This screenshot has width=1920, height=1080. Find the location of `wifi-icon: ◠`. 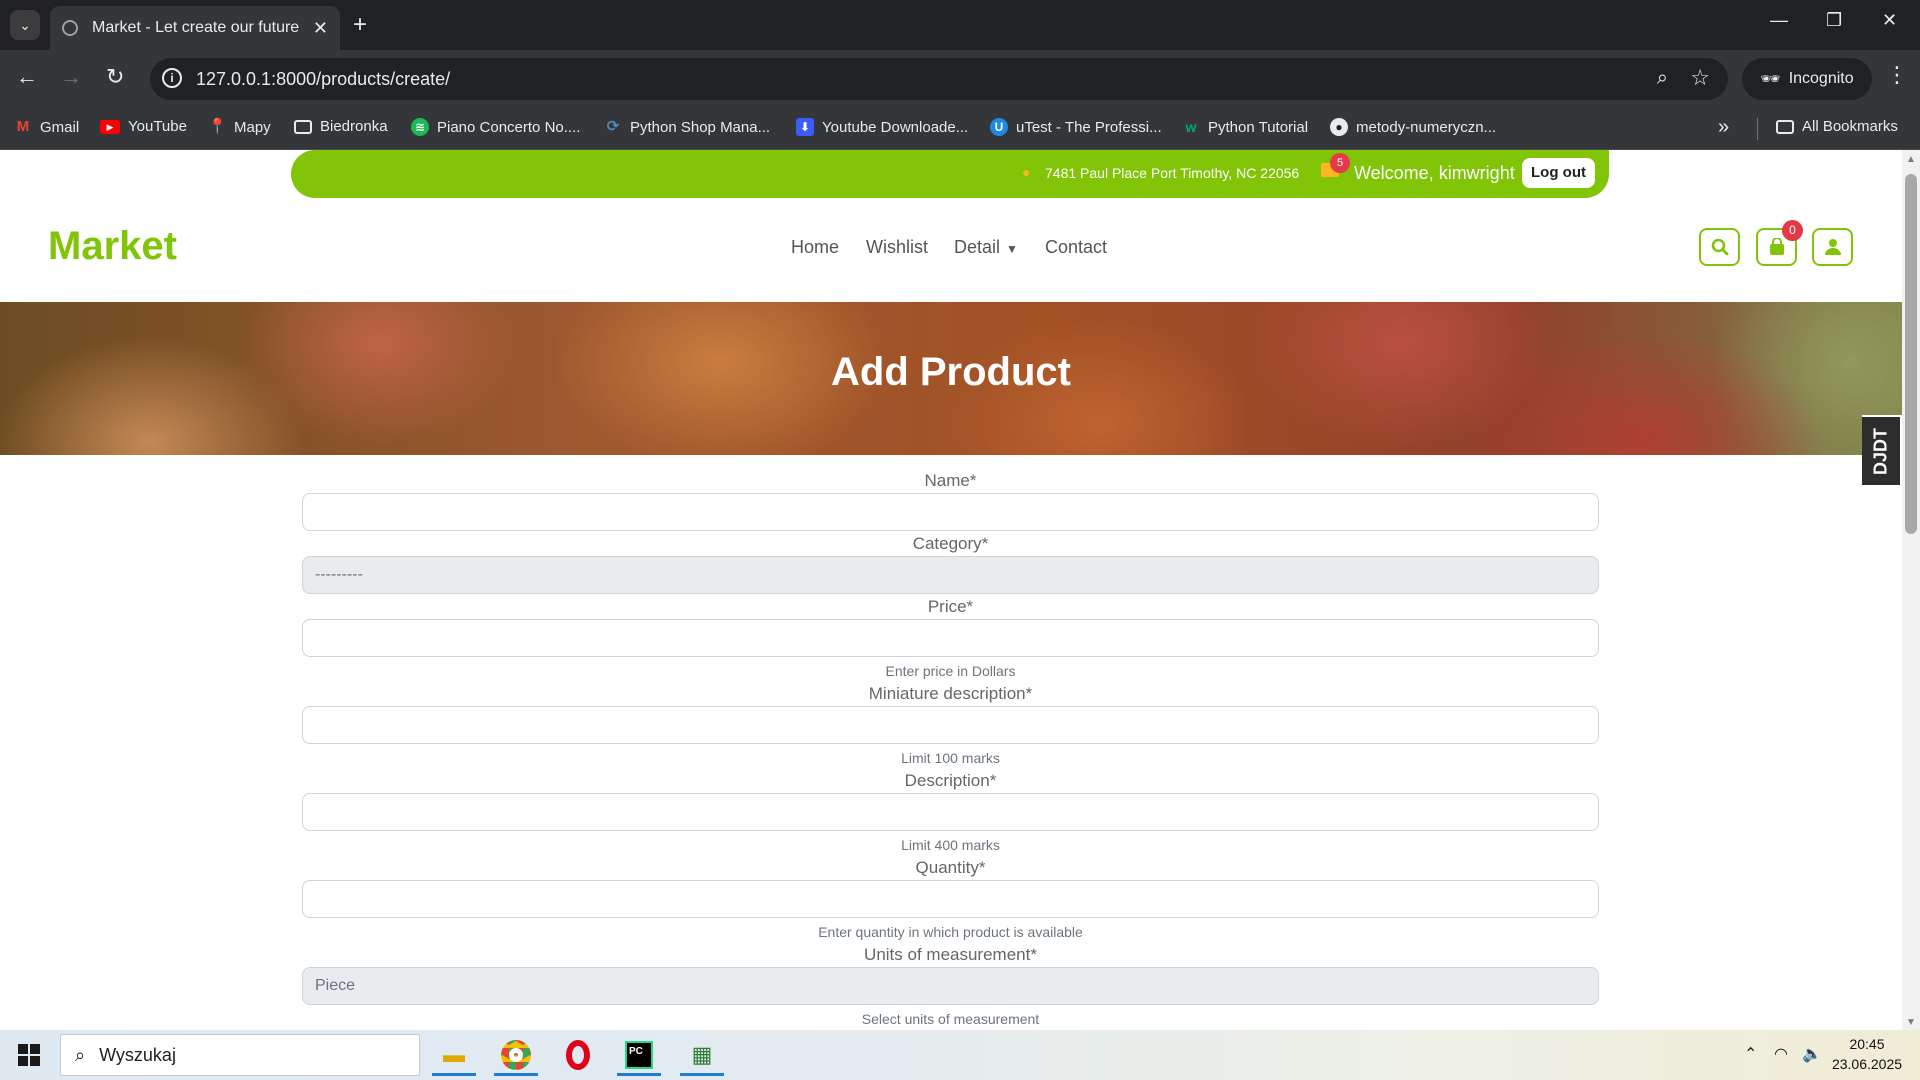

wifi-icon: ◠ is located at coordinates (1781, 1054).